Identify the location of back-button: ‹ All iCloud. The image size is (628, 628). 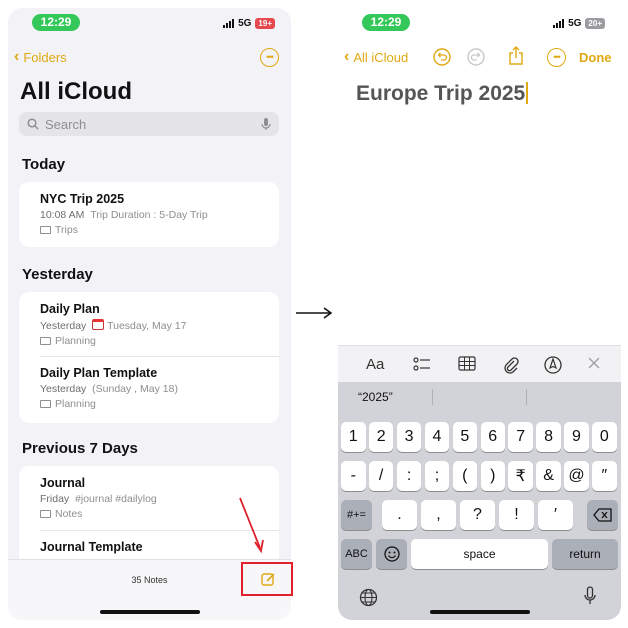
(376, 57).